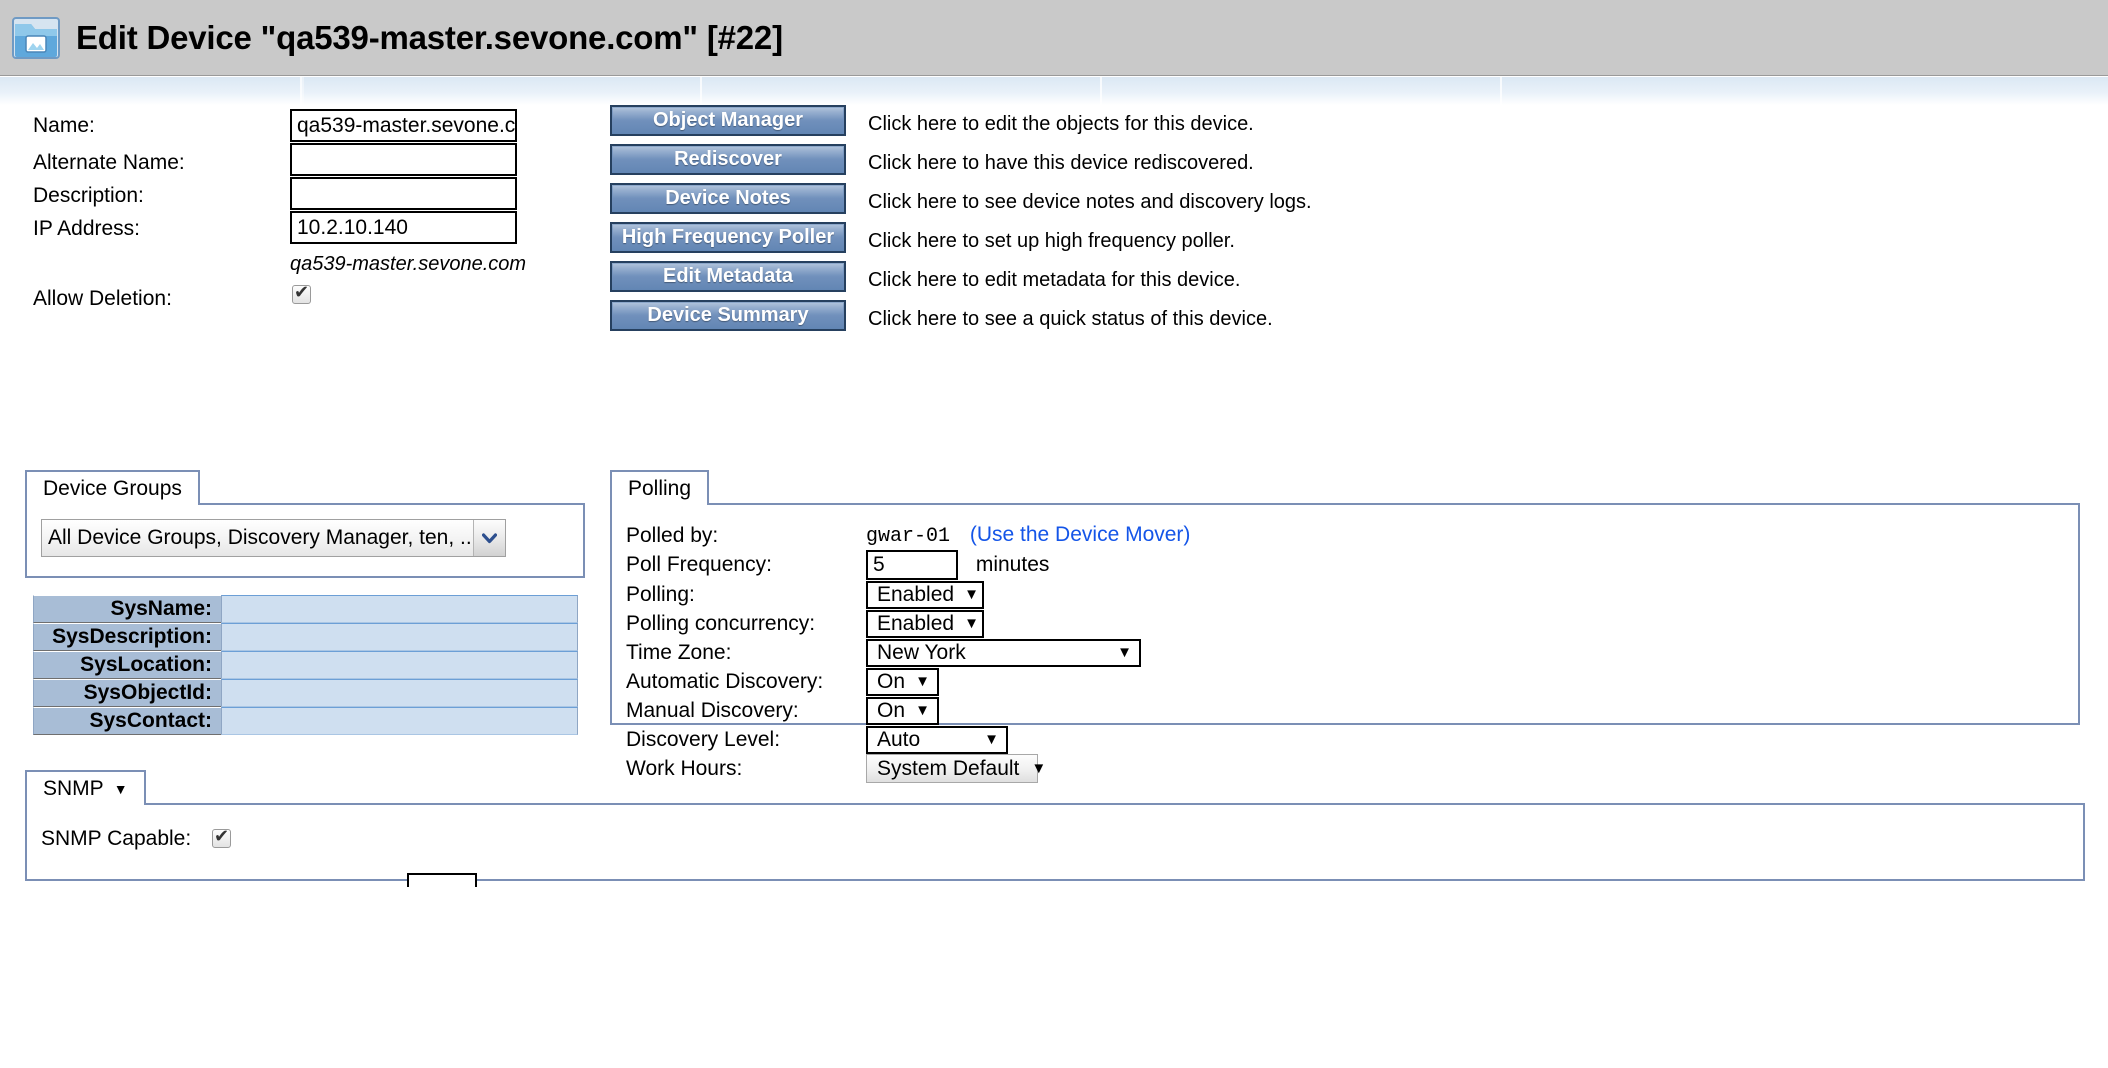 The height and width of the screenshot is (1068, 2108). I want to click on device-summary-button: Device Summary, so click(728, 315).